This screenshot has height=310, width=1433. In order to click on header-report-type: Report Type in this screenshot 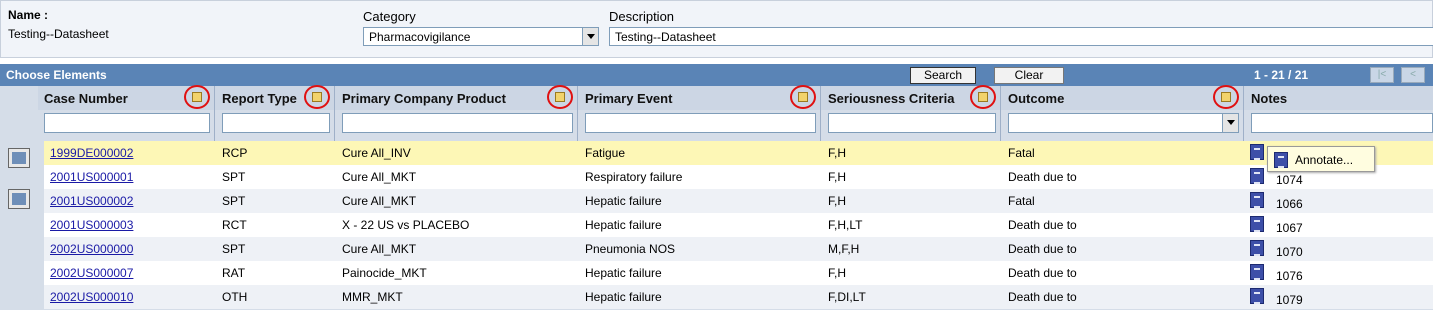, I will do `click(257, 98)`.